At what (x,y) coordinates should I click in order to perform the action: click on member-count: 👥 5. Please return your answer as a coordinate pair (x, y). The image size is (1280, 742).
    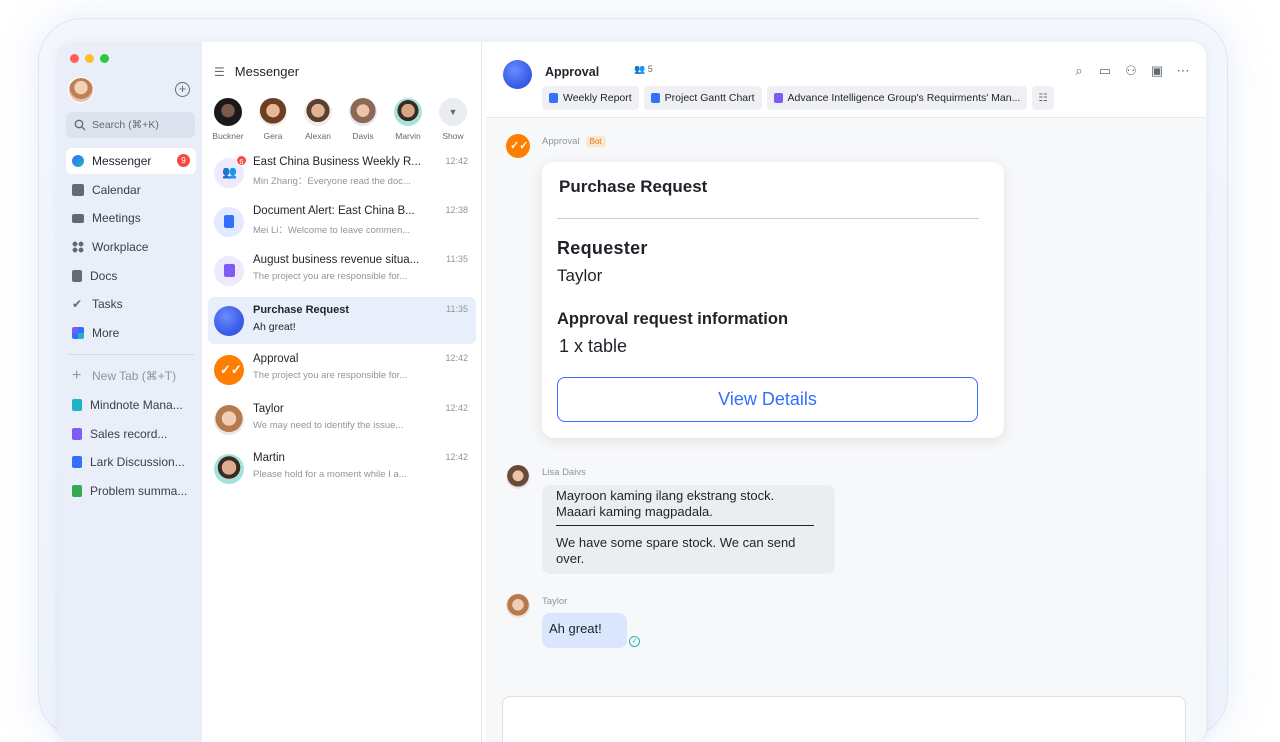
    Looking at the image, I should click on (643, 69).